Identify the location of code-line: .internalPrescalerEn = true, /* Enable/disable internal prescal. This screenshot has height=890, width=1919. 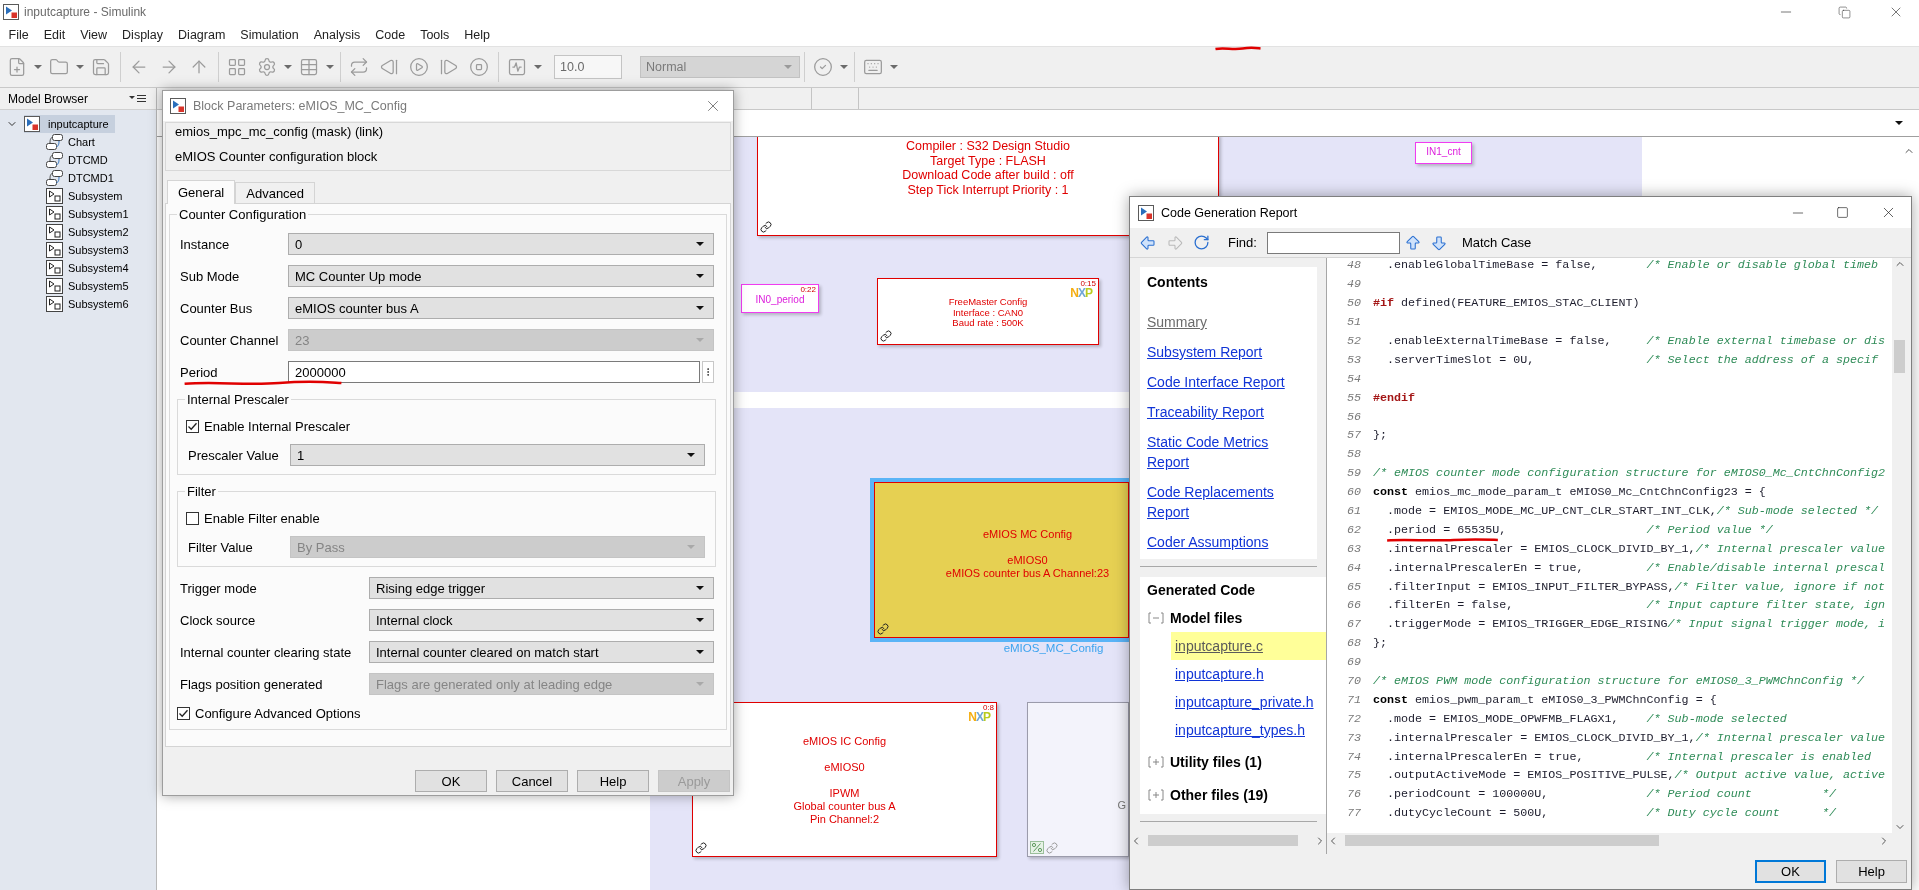
(1635, 567).